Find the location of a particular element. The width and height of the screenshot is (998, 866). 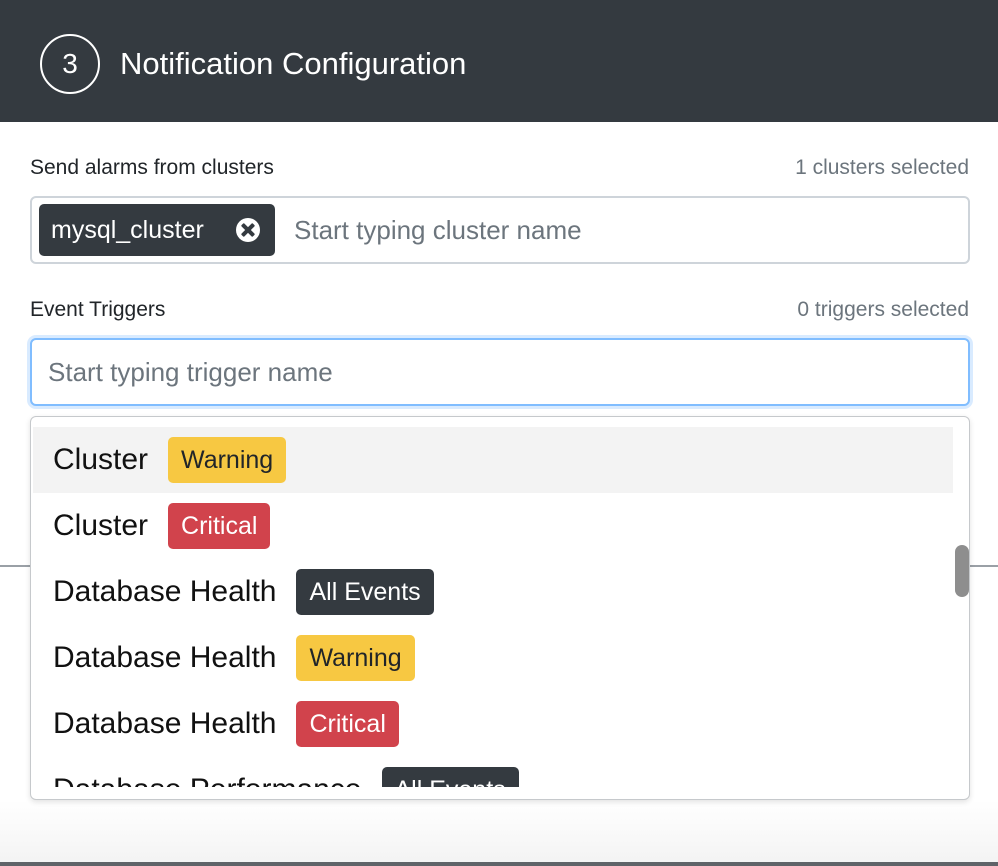

trigger-search-input is located at coordinates (500, 372).